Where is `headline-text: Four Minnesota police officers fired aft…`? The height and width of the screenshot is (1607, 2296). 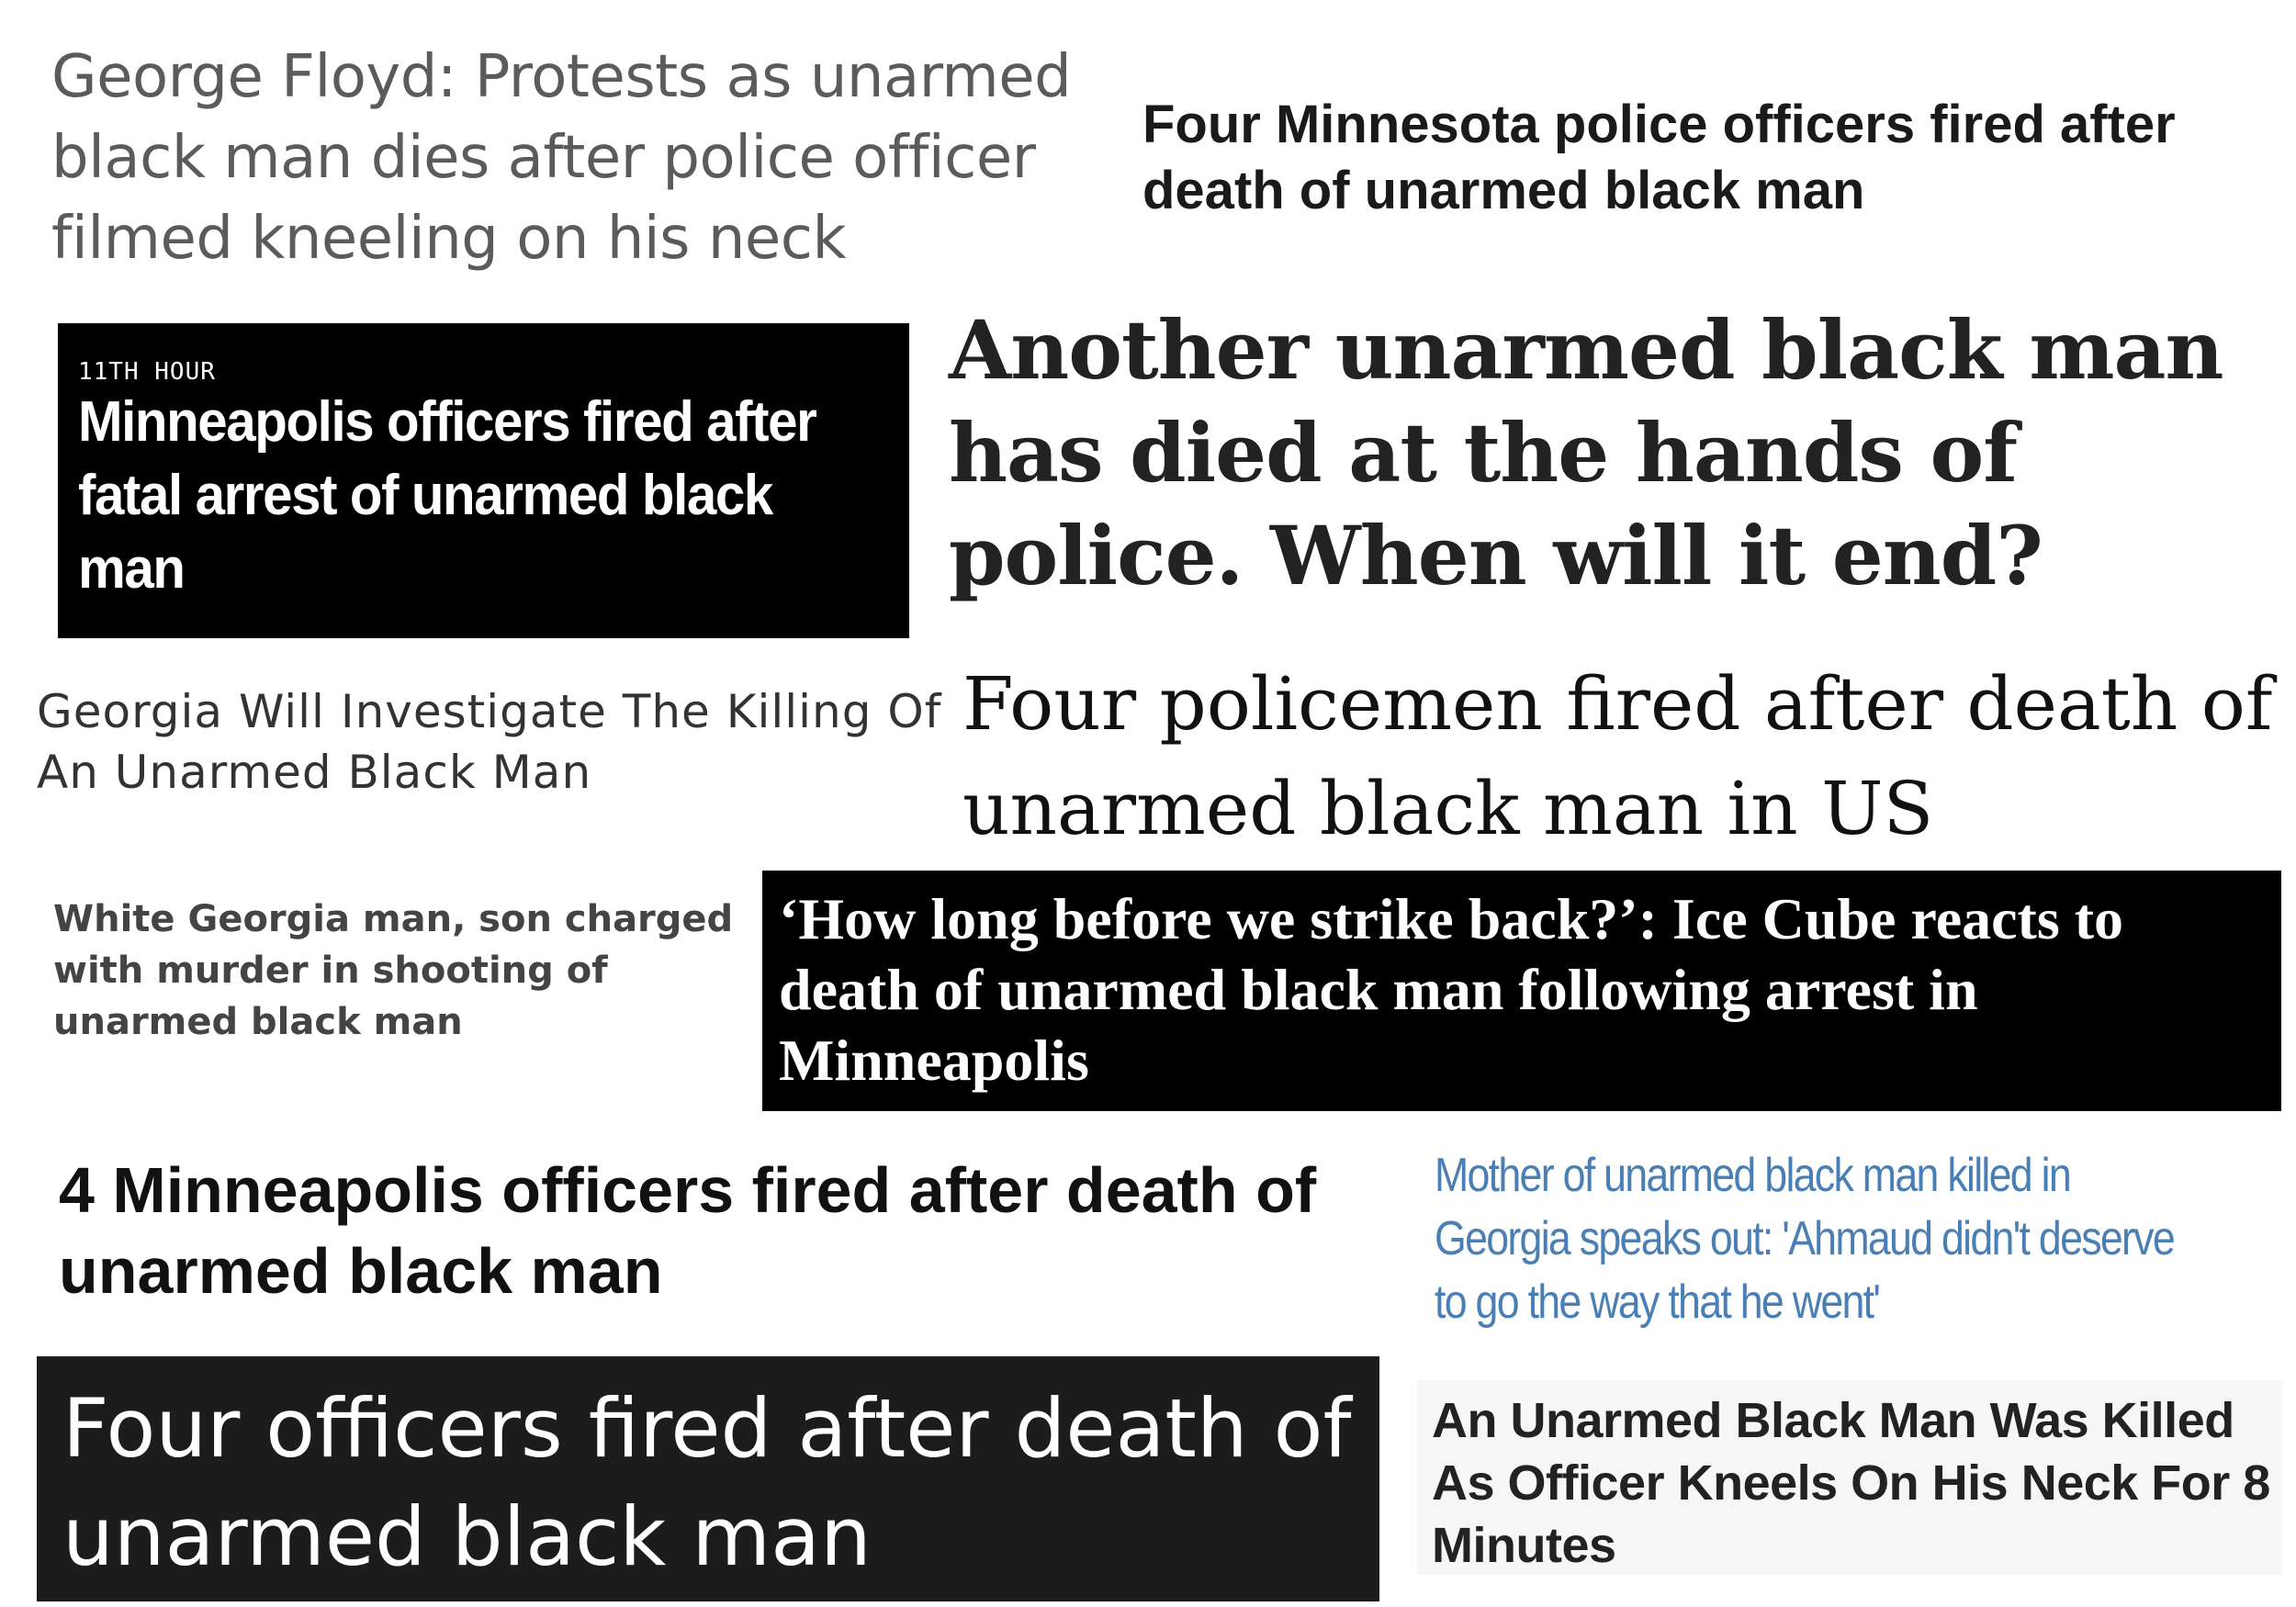
headline-text: Four Minnesota police officers fired aft… is located at coordinates (1659, 157).